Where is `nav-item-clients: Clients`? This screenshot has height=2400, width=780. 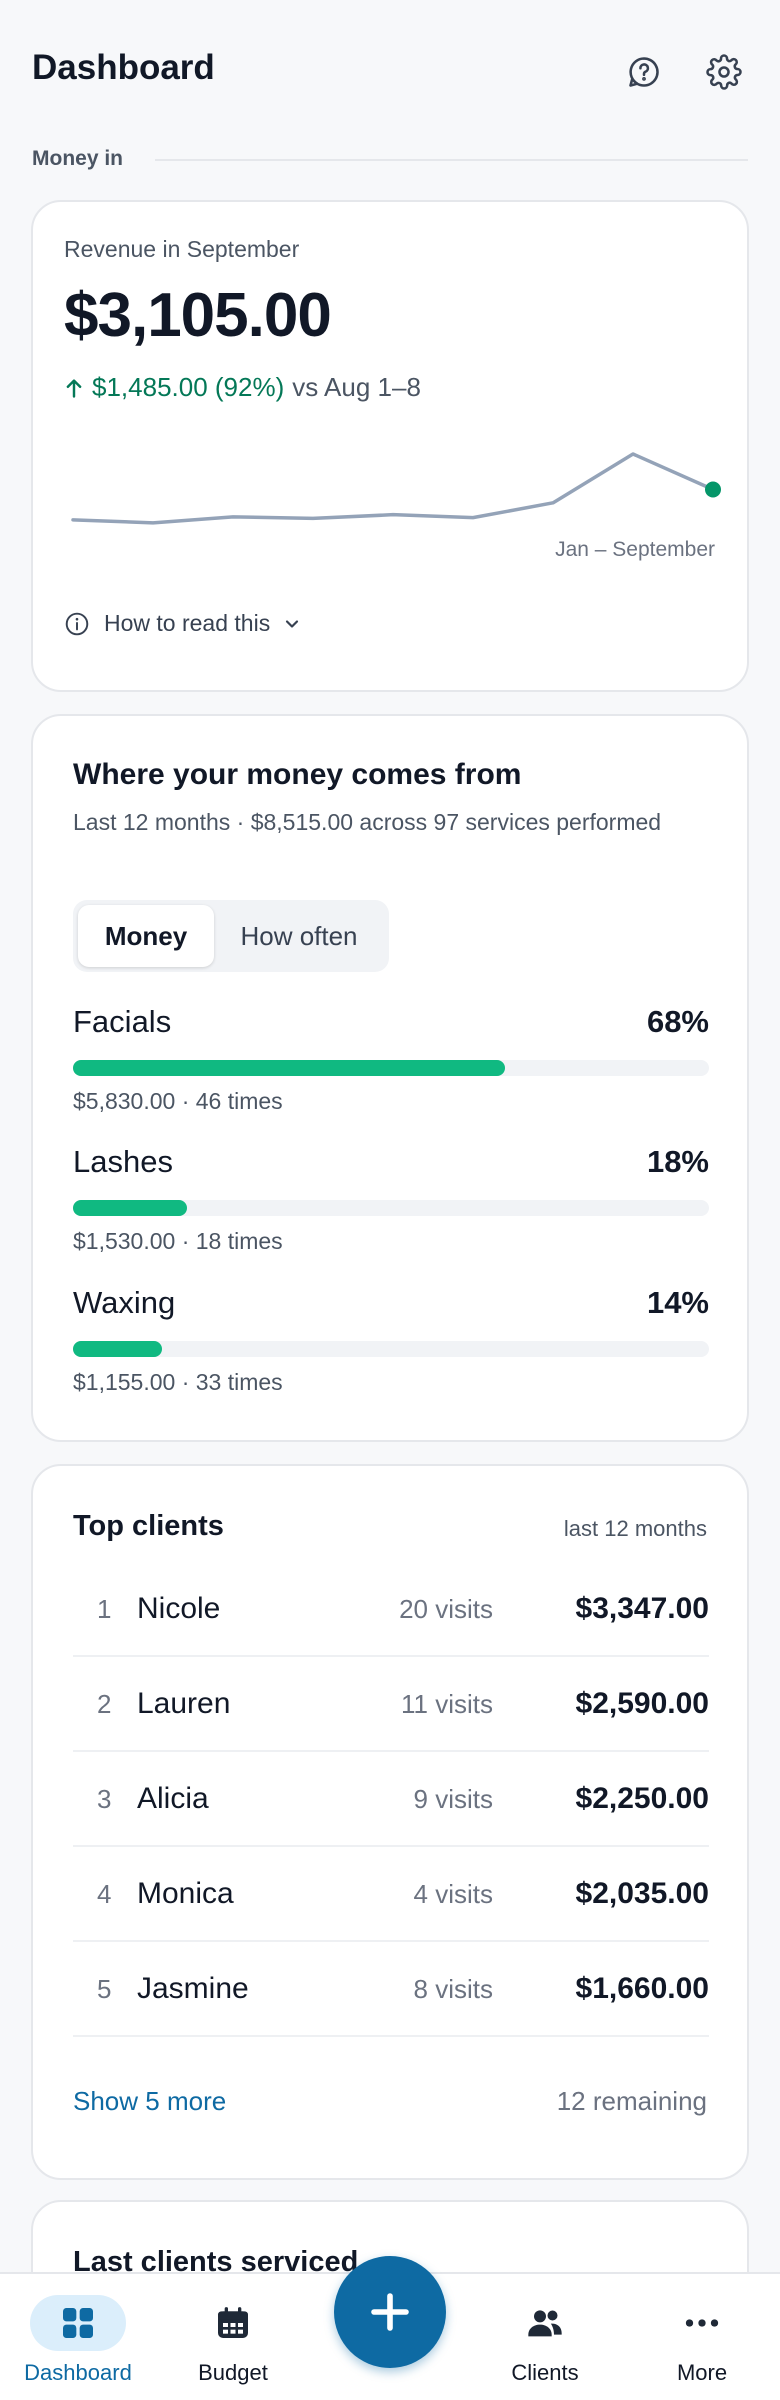
nav-item-clients: Clients is located at coordinates (545, 2337).